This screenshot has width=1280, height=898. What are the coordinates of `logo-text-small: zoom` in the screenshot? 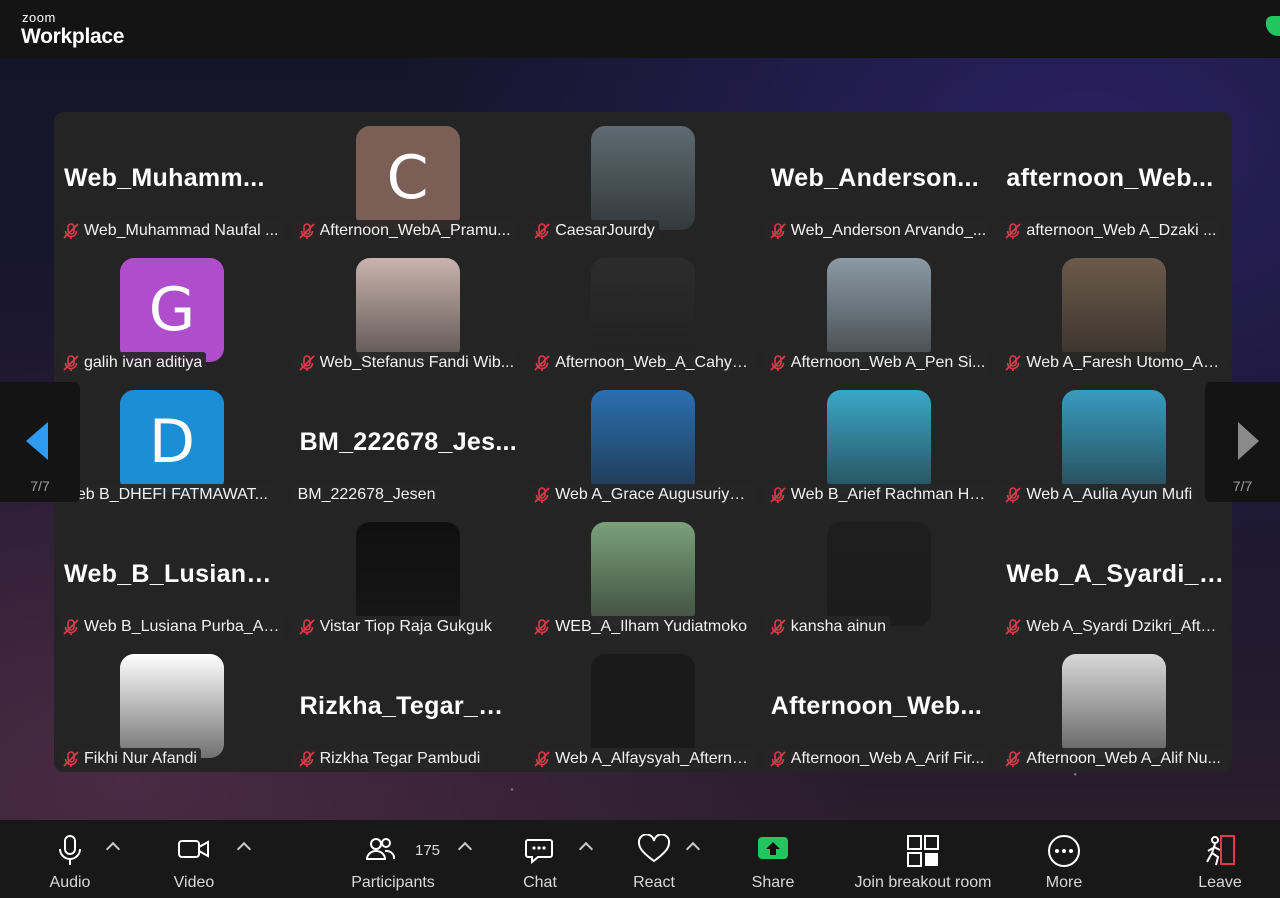 It's located at (39, 17).